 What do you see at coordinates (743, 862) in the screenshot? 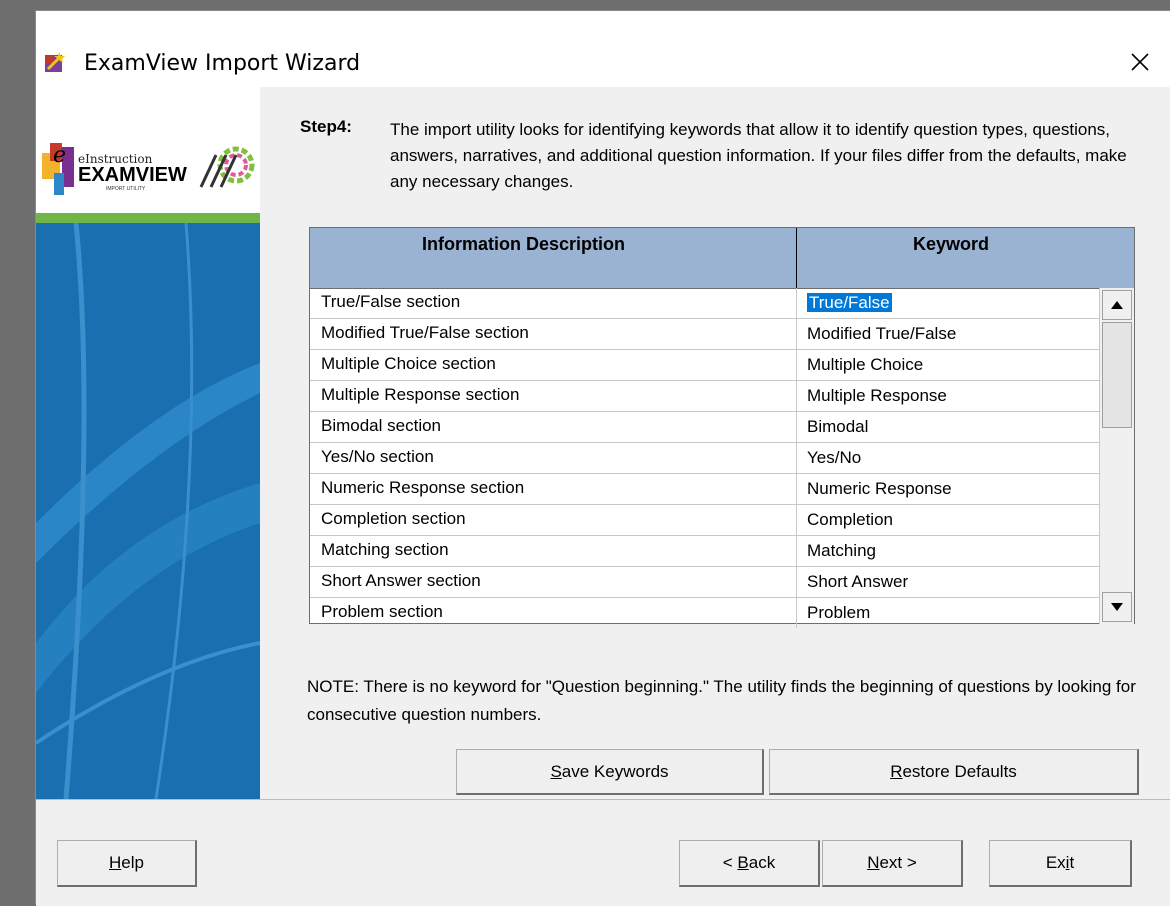
I see `back-mnemonic: B` at bounding box center [743, 862].